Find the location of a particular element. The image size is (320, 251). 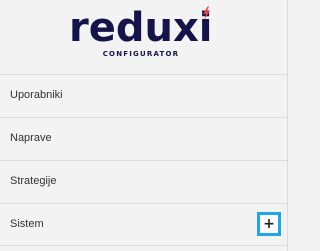

logo-wordmark: reduxi is located at coordinates (141, 28).